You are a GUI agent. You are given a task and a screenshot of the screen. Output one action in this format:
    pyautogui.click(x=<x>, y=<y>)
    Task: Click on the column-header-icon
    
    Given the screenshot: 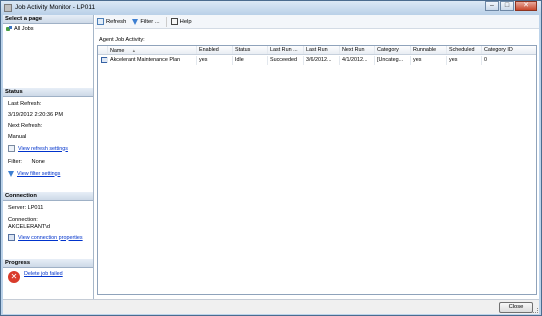 What is the action you would take?
    pyautogui.click(x=103, y=50)
    